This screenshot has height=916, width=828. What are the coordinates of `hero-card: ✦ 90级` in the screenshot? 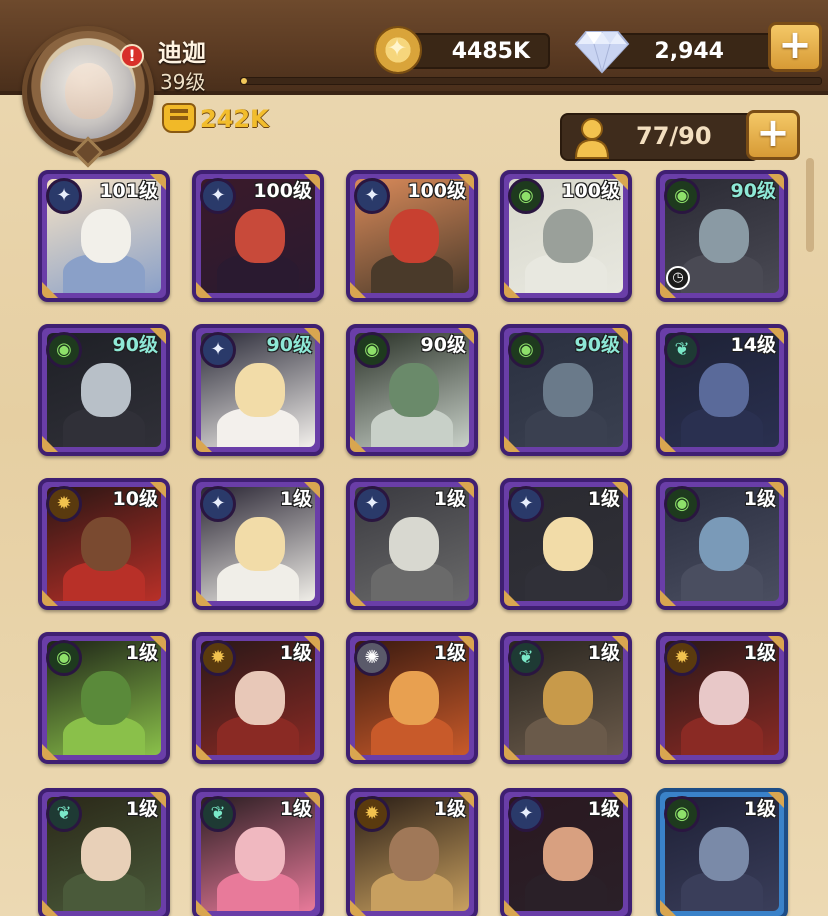 It's located at (258, 390).